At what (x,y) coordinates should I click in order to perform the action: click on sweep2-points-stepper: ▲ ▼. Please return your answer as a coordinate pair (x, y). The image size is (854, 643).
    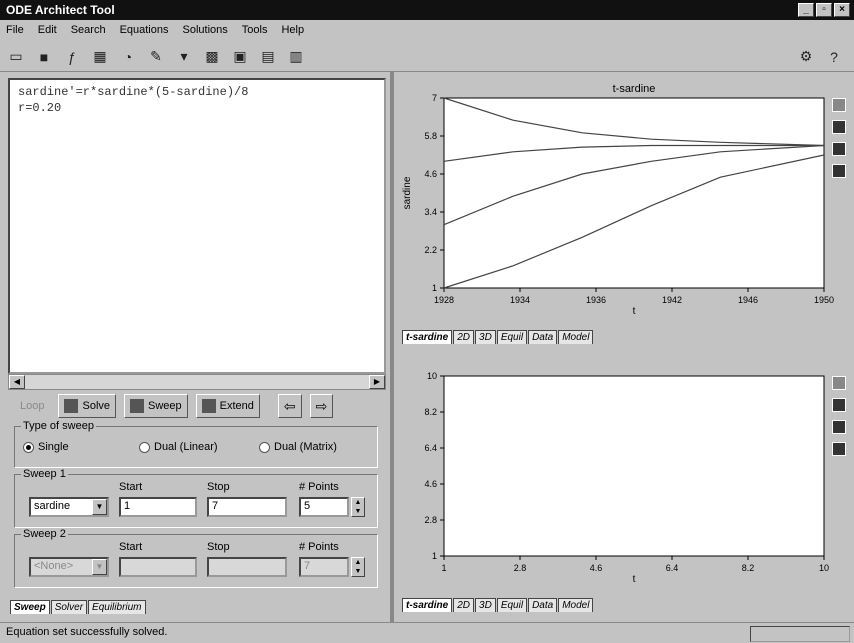
    Looking at the image, I should click on (358, 567).